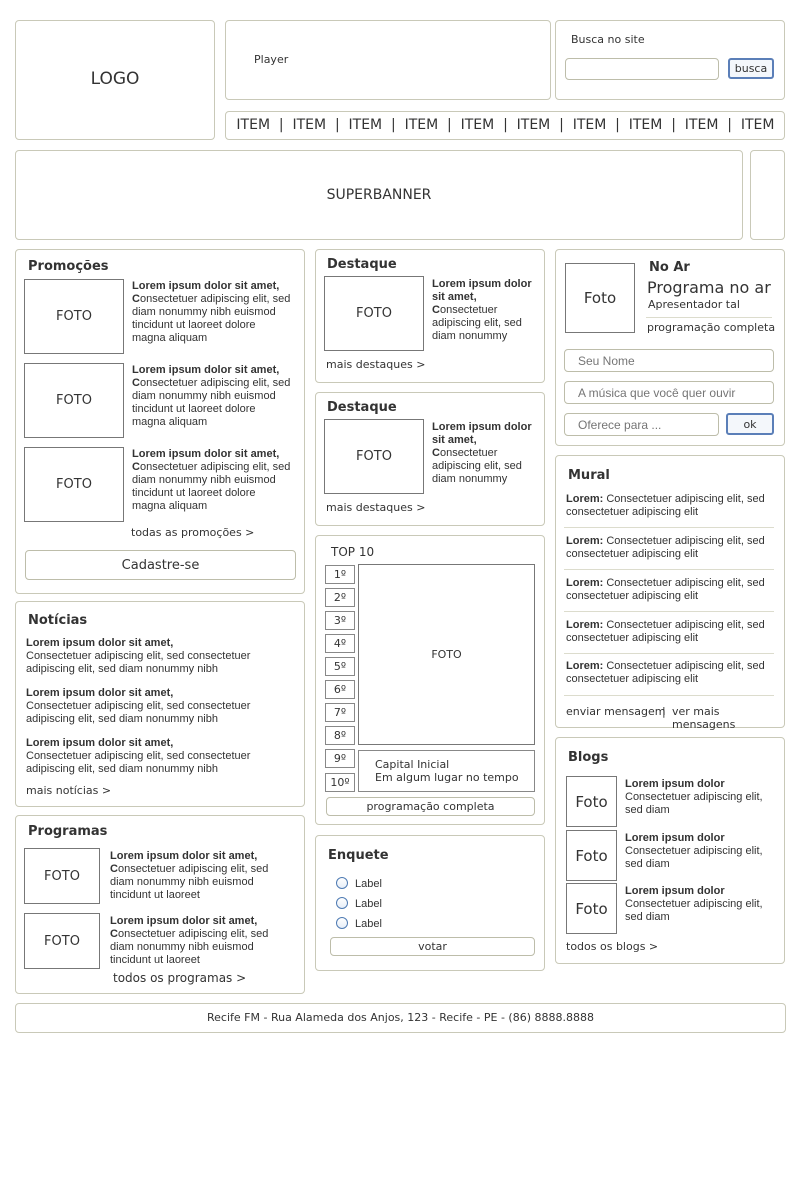 Image resolution: width=800 pixels, height=1200 pixels. Describe the element at coordinates (340, 782) in the screenshot. I see `rank-10: 10º` at that location.